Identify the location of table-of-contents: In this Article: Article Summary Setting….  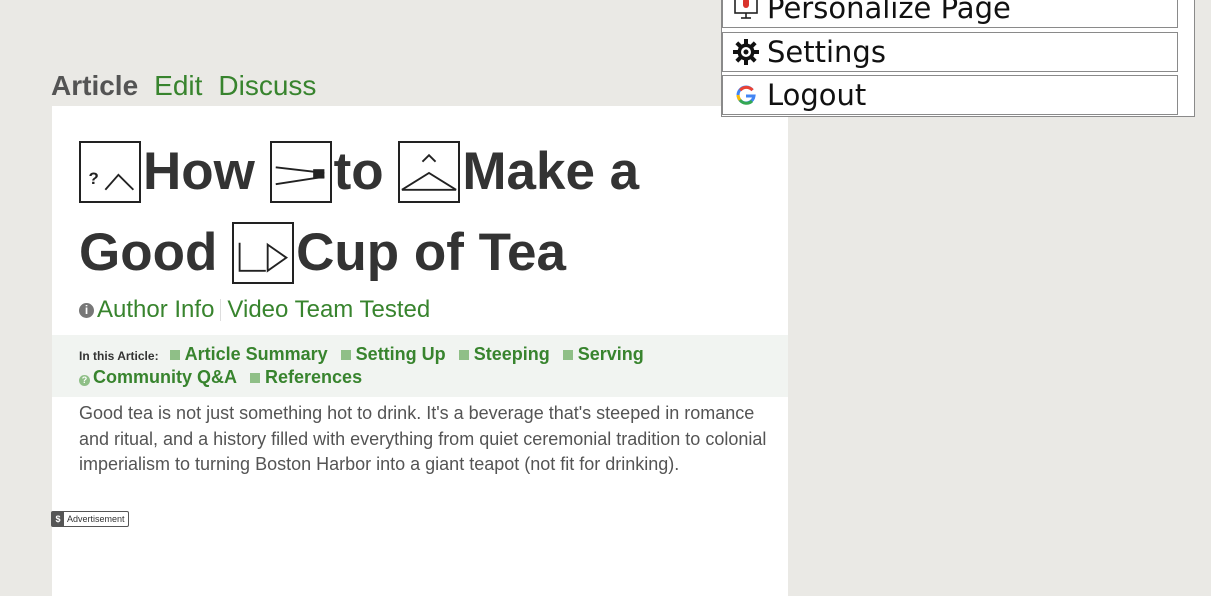
(420, 366).